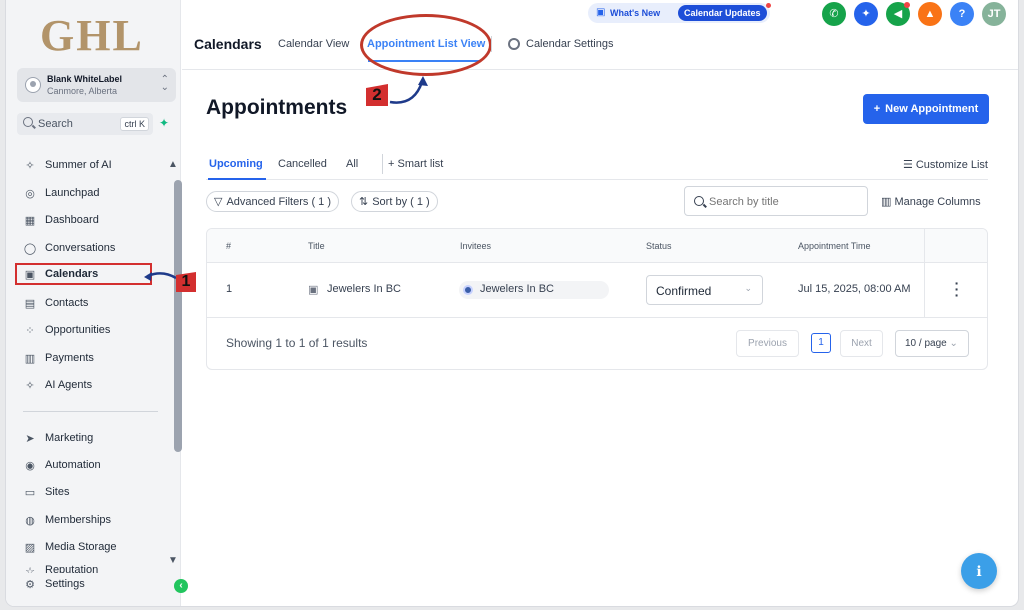 This screenshot has width=1024, height=610. What do you see at coordinates (96, 85) in the screenshot?
I see `account-switcher: Blank WhiteLabel Canmore, Alberta ⌃ ⌄` at bounding box center [96, 85].